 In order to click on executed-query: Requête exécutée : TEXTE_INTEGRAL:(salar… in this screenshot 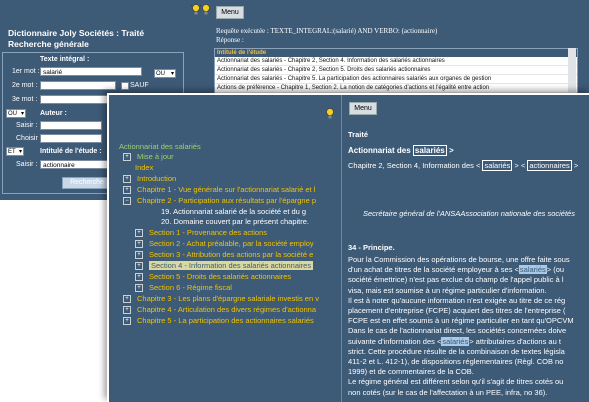, I will do `click(327, 31)`.